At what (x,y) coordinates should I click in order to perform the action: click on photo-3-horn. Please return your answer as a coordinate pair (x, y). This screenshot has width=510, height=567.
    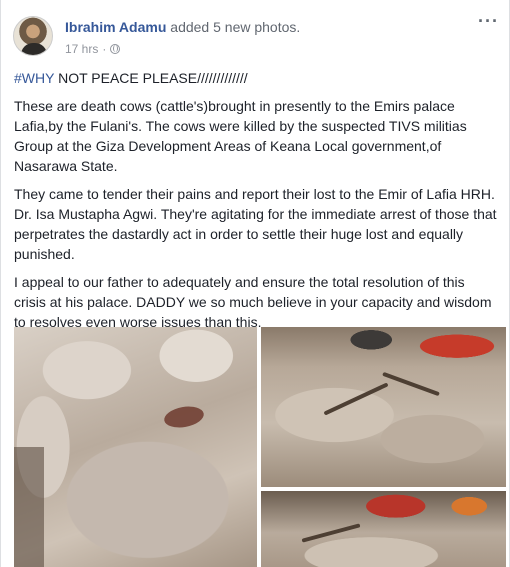
    Looking at the image, I should click on (331, 533).